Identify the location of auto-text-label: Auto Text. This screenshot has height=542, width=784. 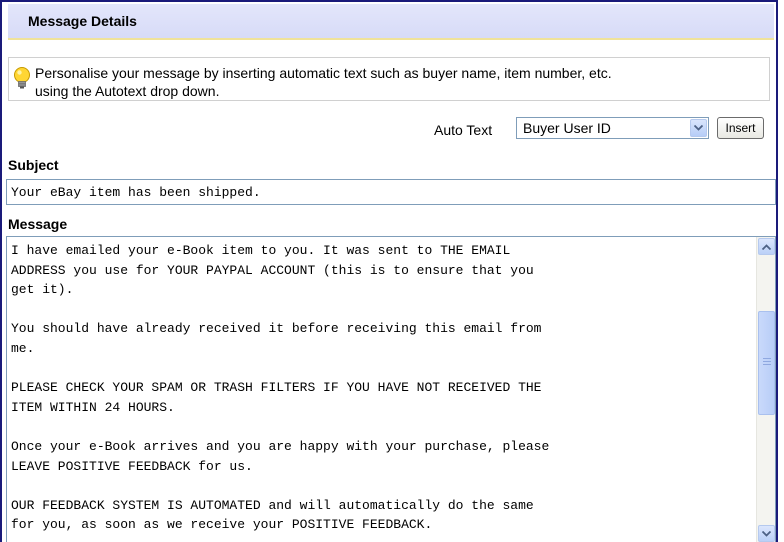
(463, 130).